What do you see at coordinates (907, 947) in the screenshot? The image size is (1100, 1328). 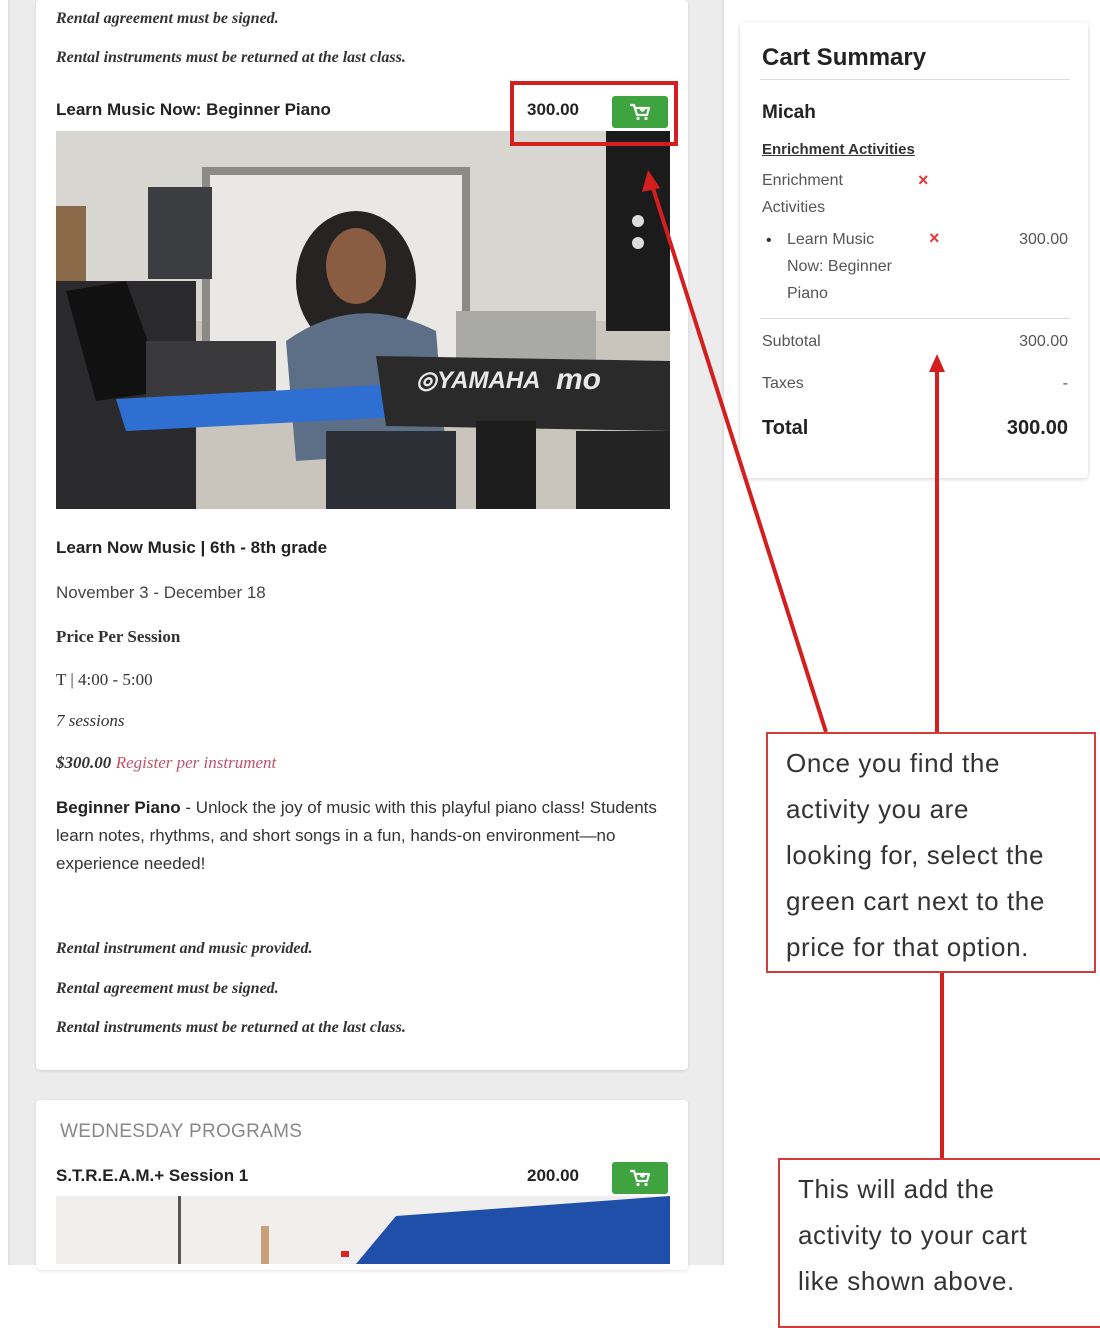 I see `callout-1-line: price for that option.` at bounding box center [907, 947].